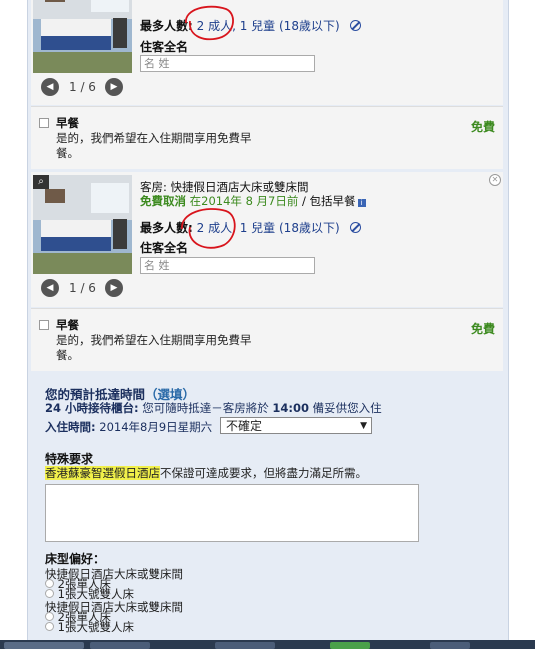  I want to click on info-icon: i, so click(361, 203).